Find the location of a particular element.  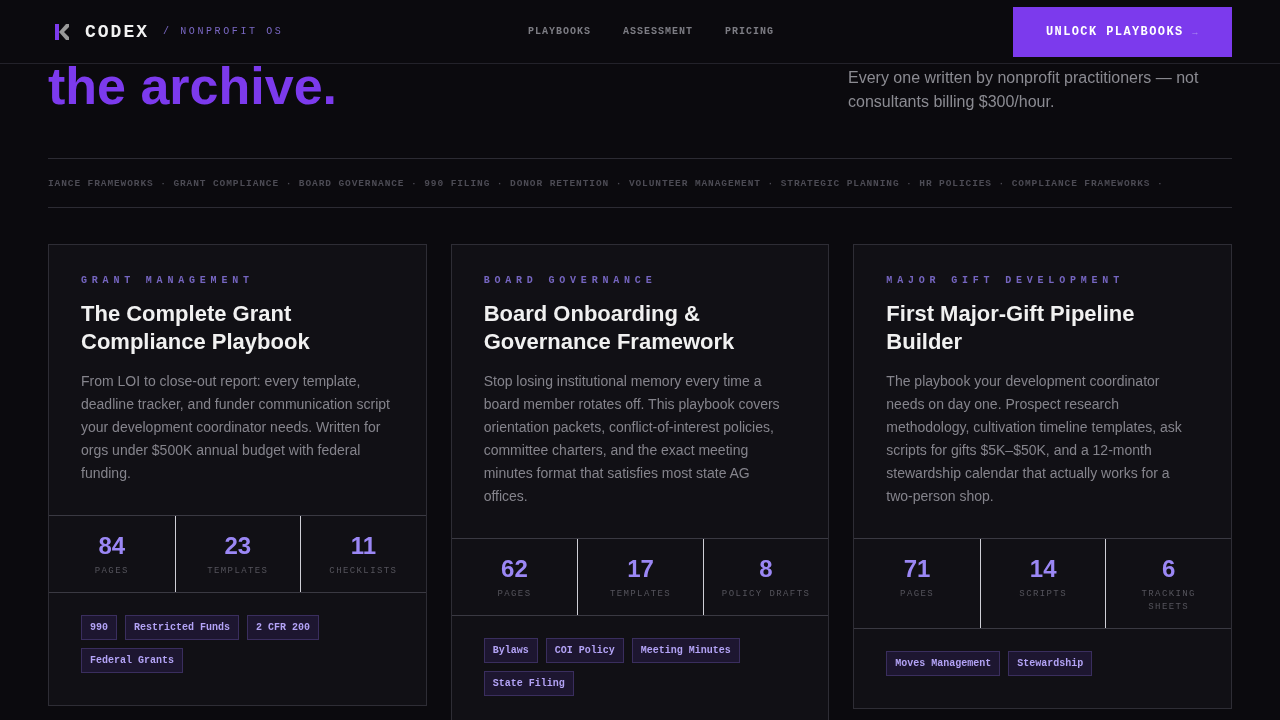

brand-tagline: / NONPROFIT OS is located at coordinates (223, 31).